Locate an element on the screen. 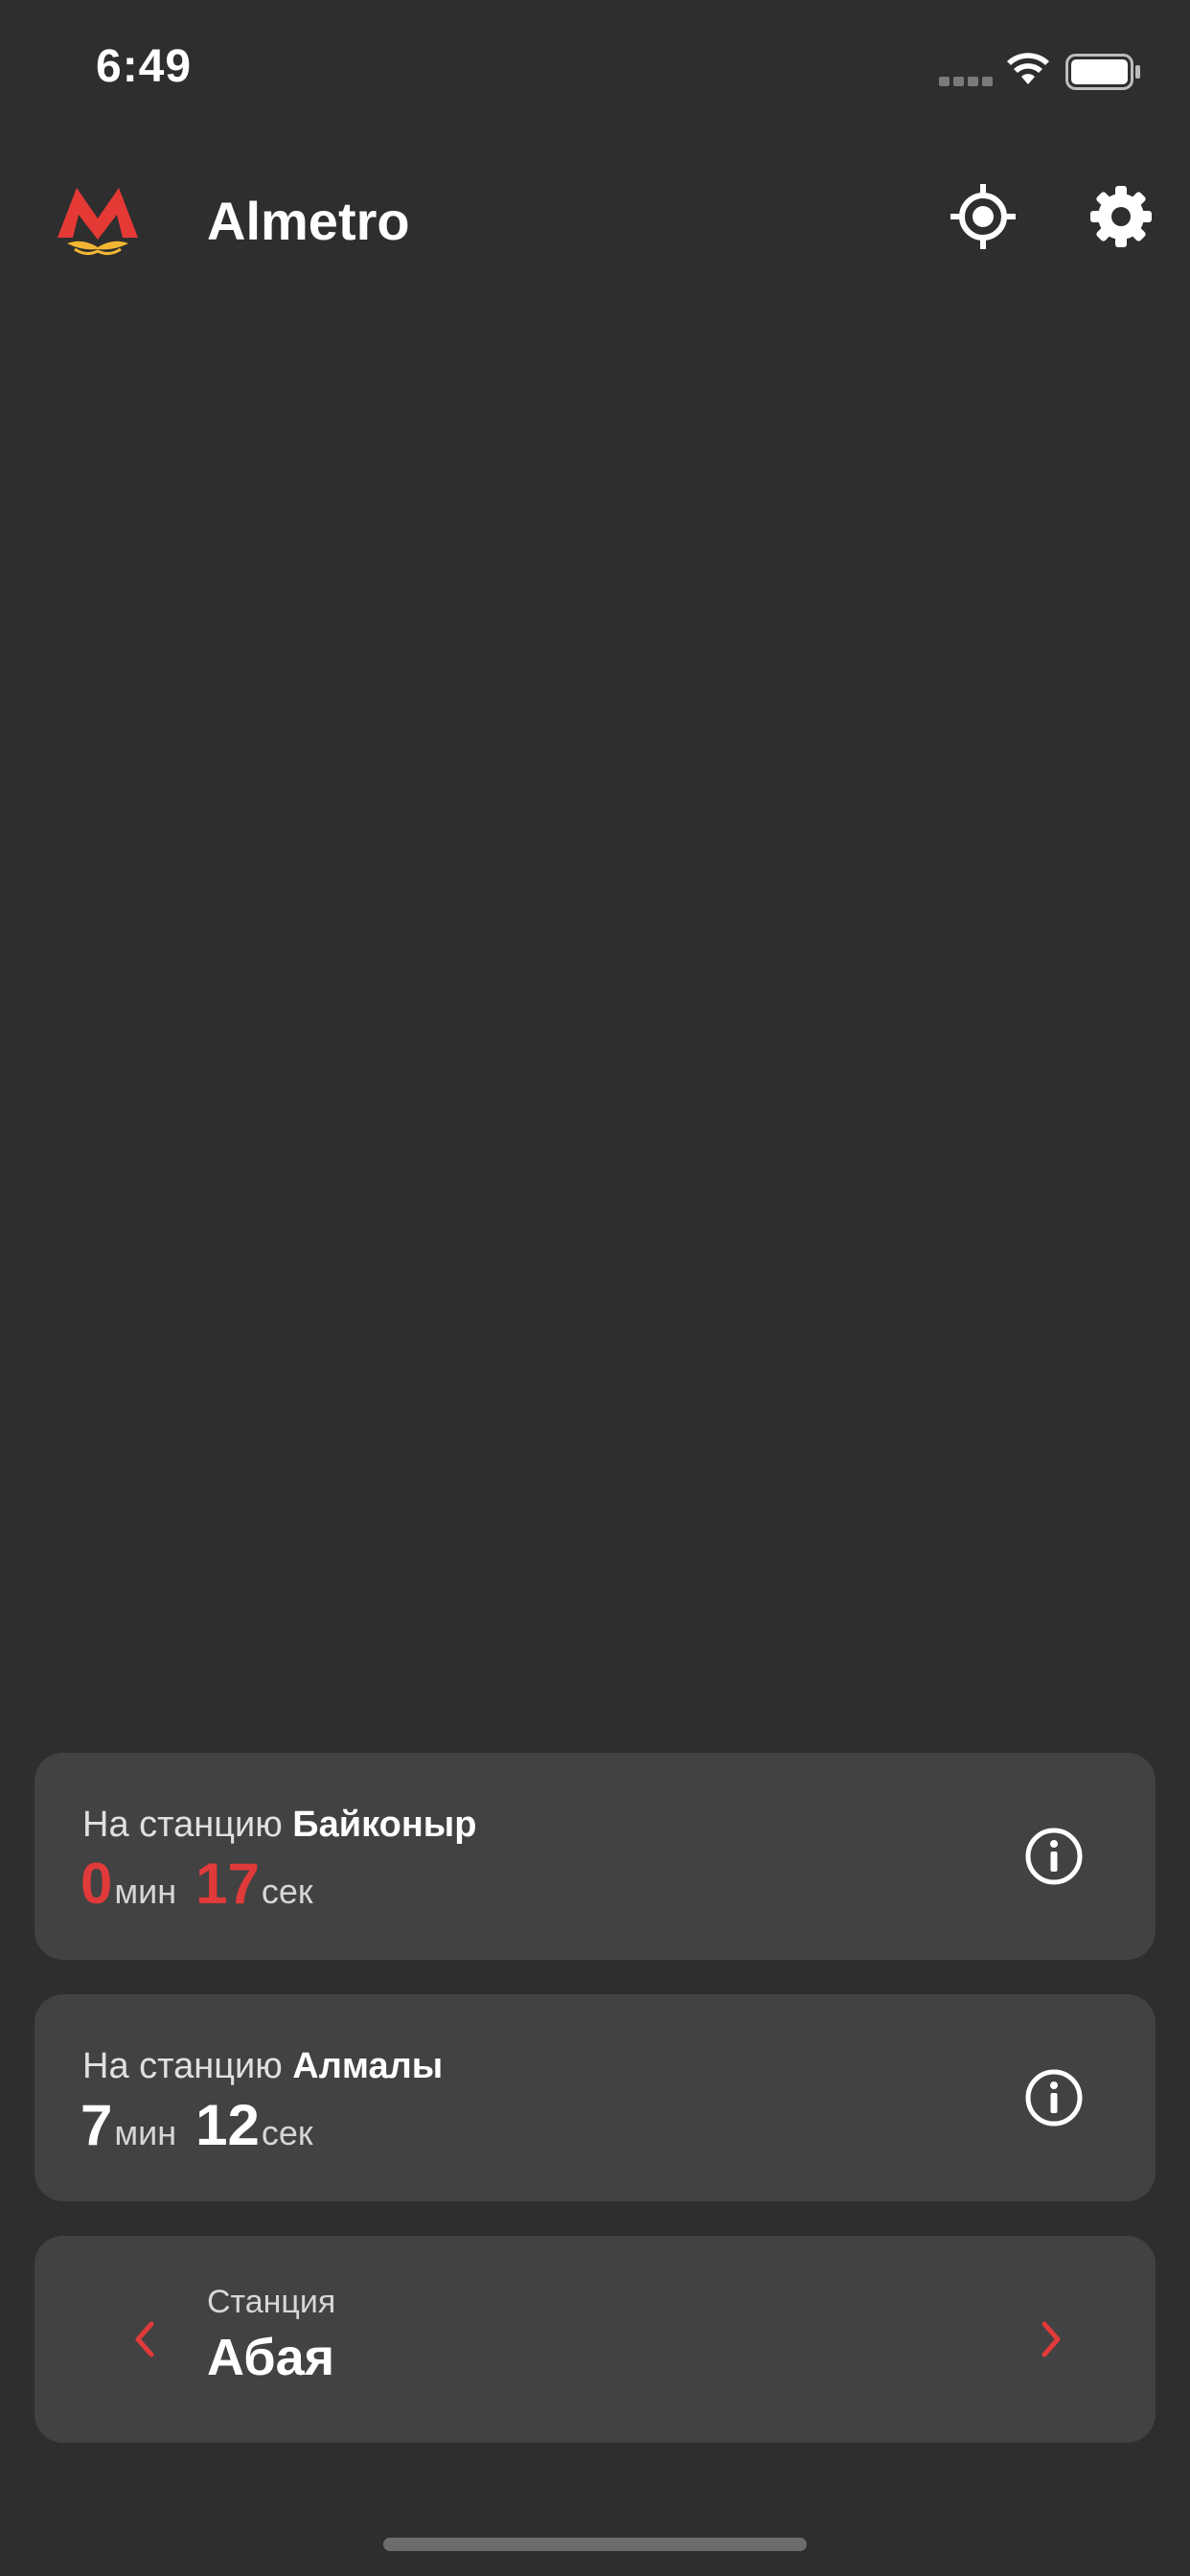  destination-station: Алмалы is located at coordinates (368, 2066).